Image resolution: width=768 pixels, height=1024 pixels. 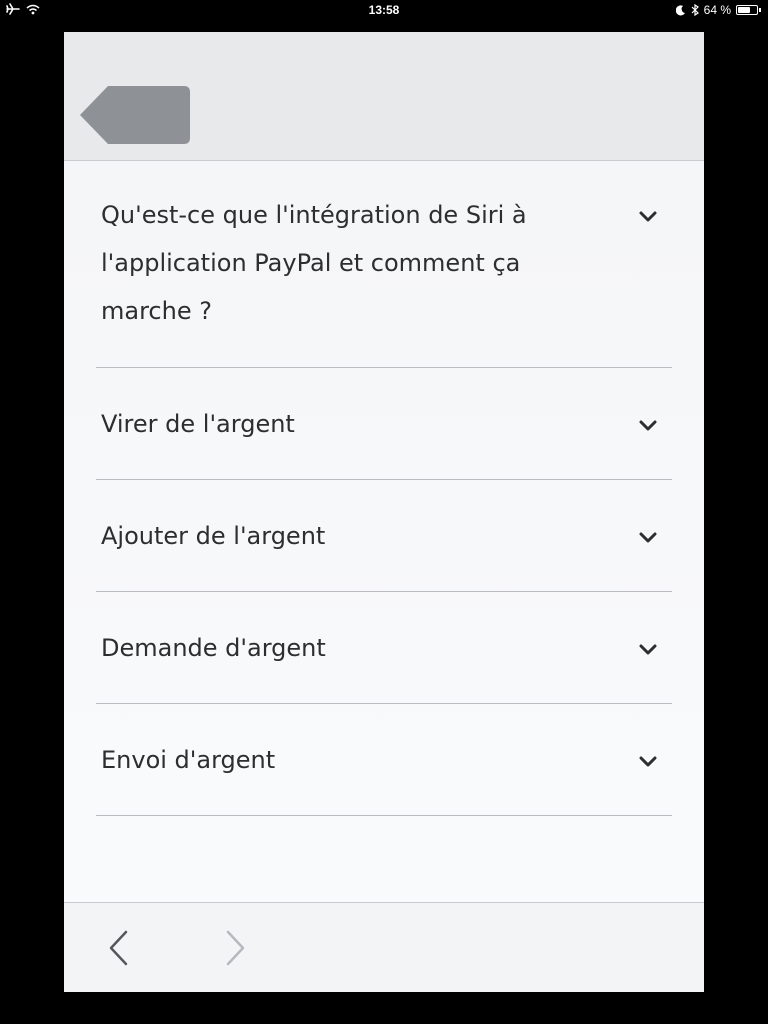 What do you see at coordinates (384, 96) in the screenshot?
I see `sheet-header` at bounding box center [384, 96].